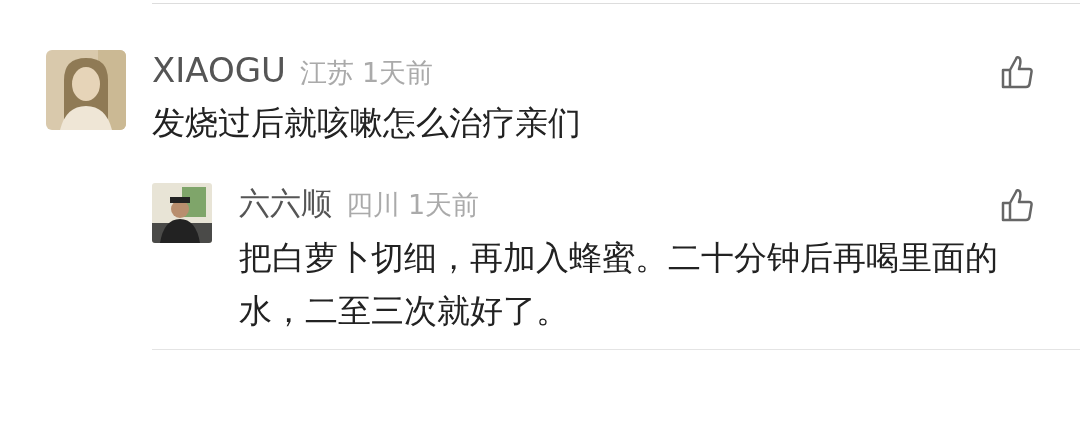 This screenshot has width=1080, height=440. Describe the element at coordinates (285, 204) in the screenshot. I see `user-name: 六六顺` at that location.